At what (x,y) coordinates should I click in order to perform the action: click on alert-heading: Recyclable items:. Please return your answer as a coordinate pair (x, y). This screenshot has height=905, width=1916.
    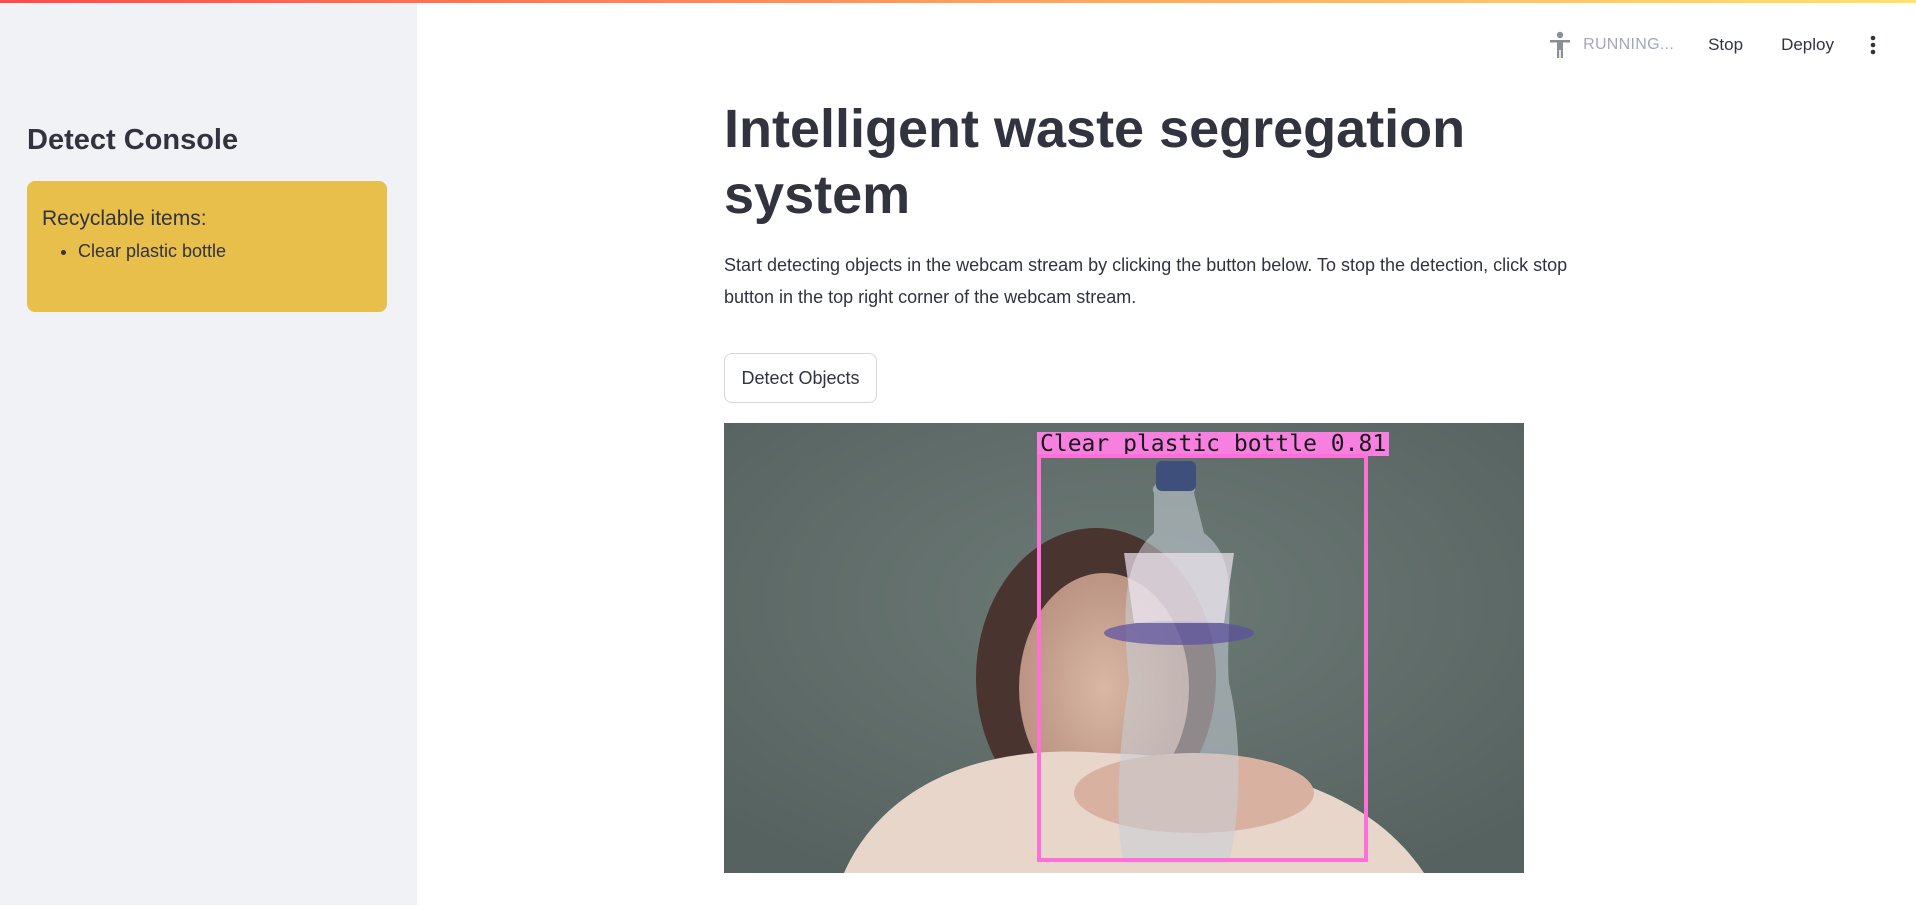
    Looking at the image, I should click on (124, 218).